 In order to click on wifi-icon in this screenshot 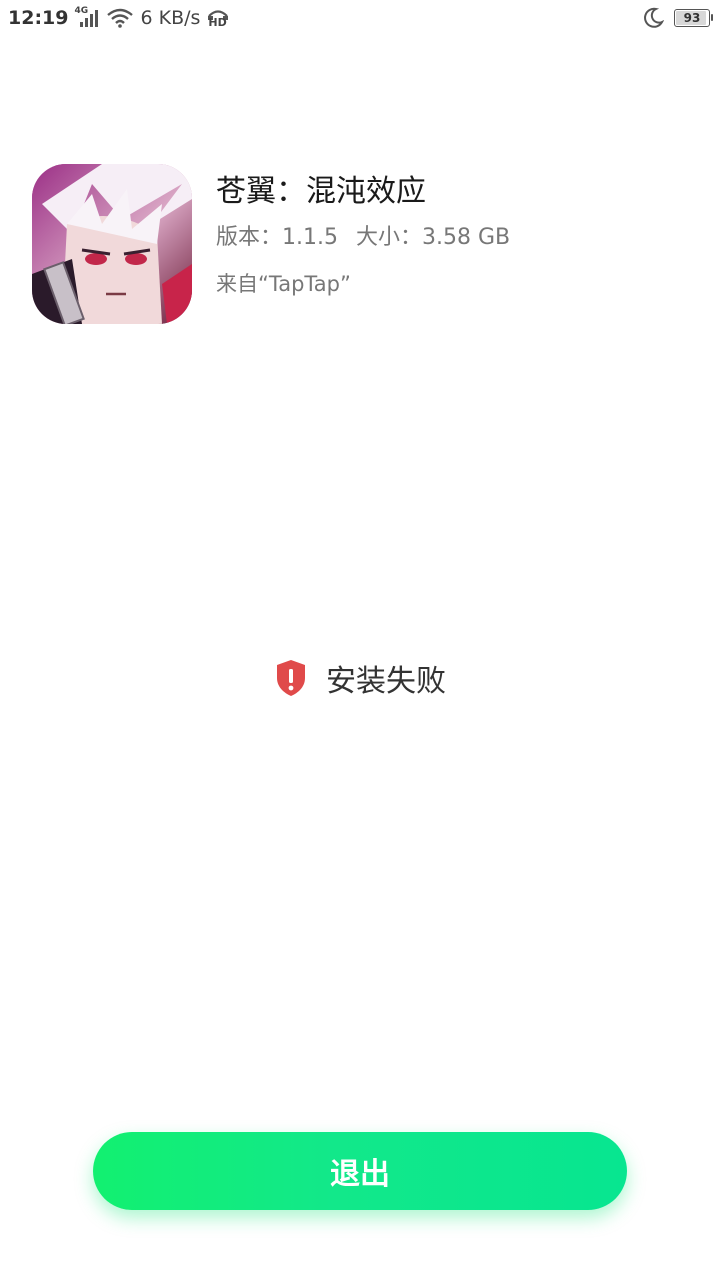, I will do `click(120, 18)`.